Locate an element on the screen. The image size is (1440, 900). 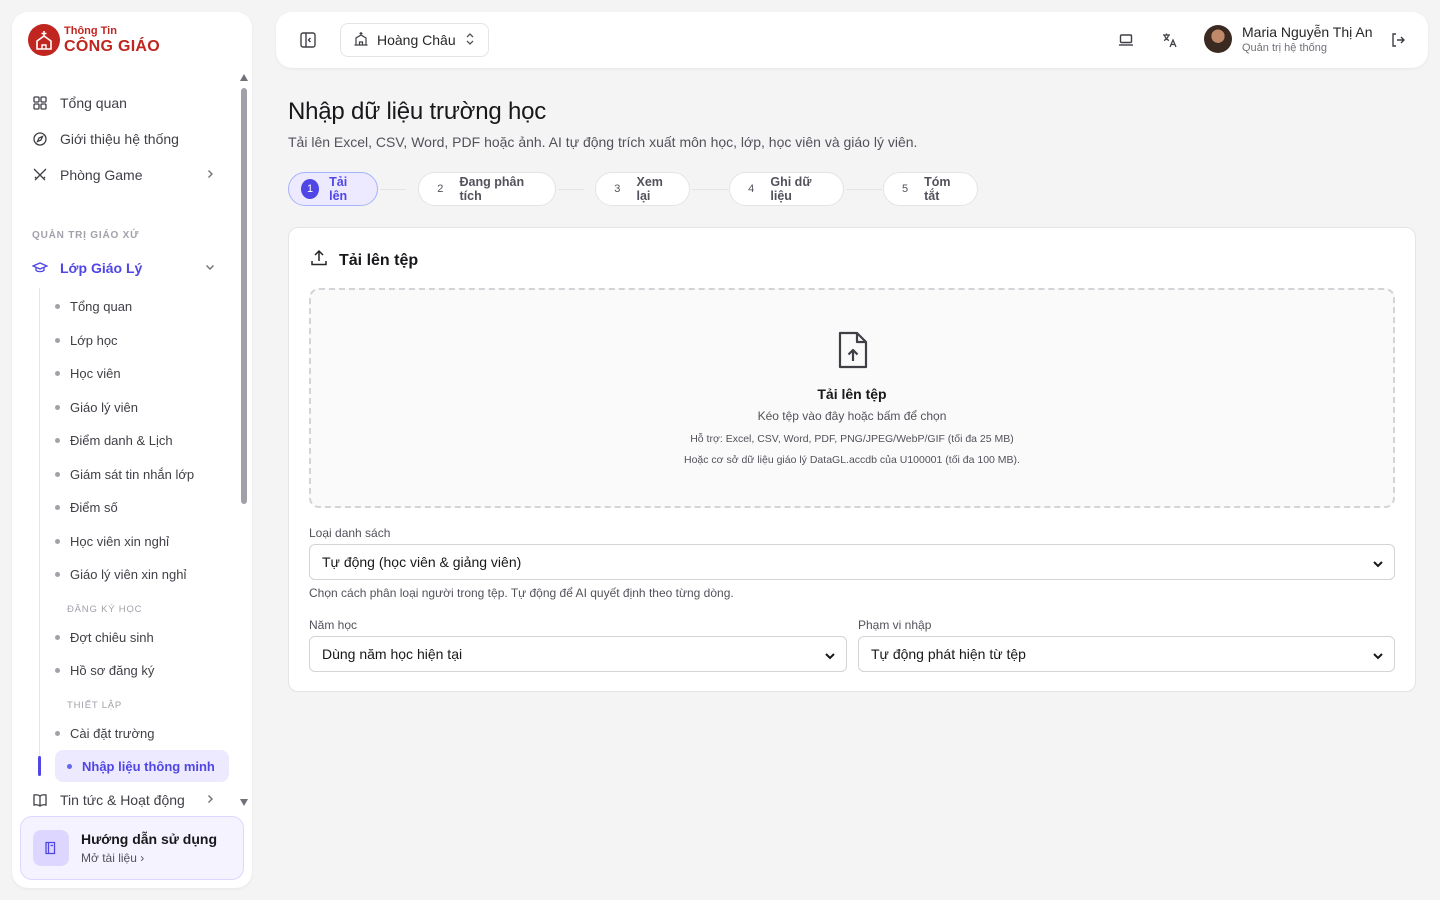
sidebar-subitem: Cài đặt trường is located at coordinates (104, 733).